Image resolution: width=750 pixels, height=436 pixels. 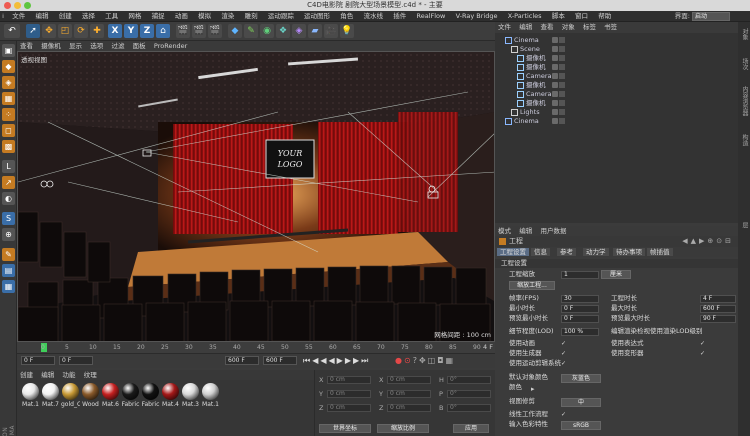 What do you see at coordinates (49, 31) in the screenshot?
I see `move-icon: ✥` at bounding box center [49, 31].